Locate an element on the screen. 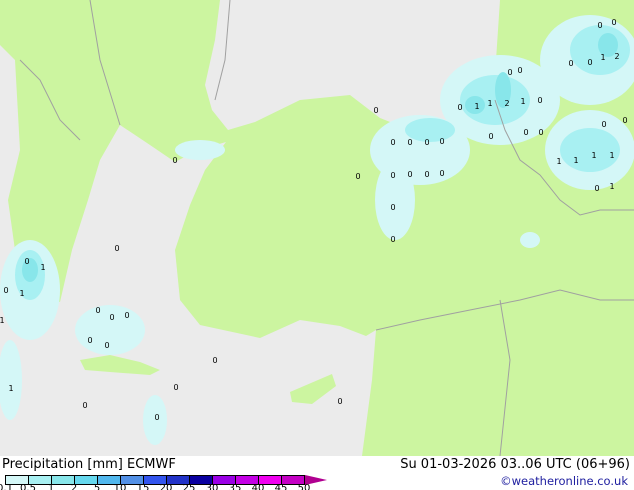  legend-tick: 15 is located at coordinates (143, 486).